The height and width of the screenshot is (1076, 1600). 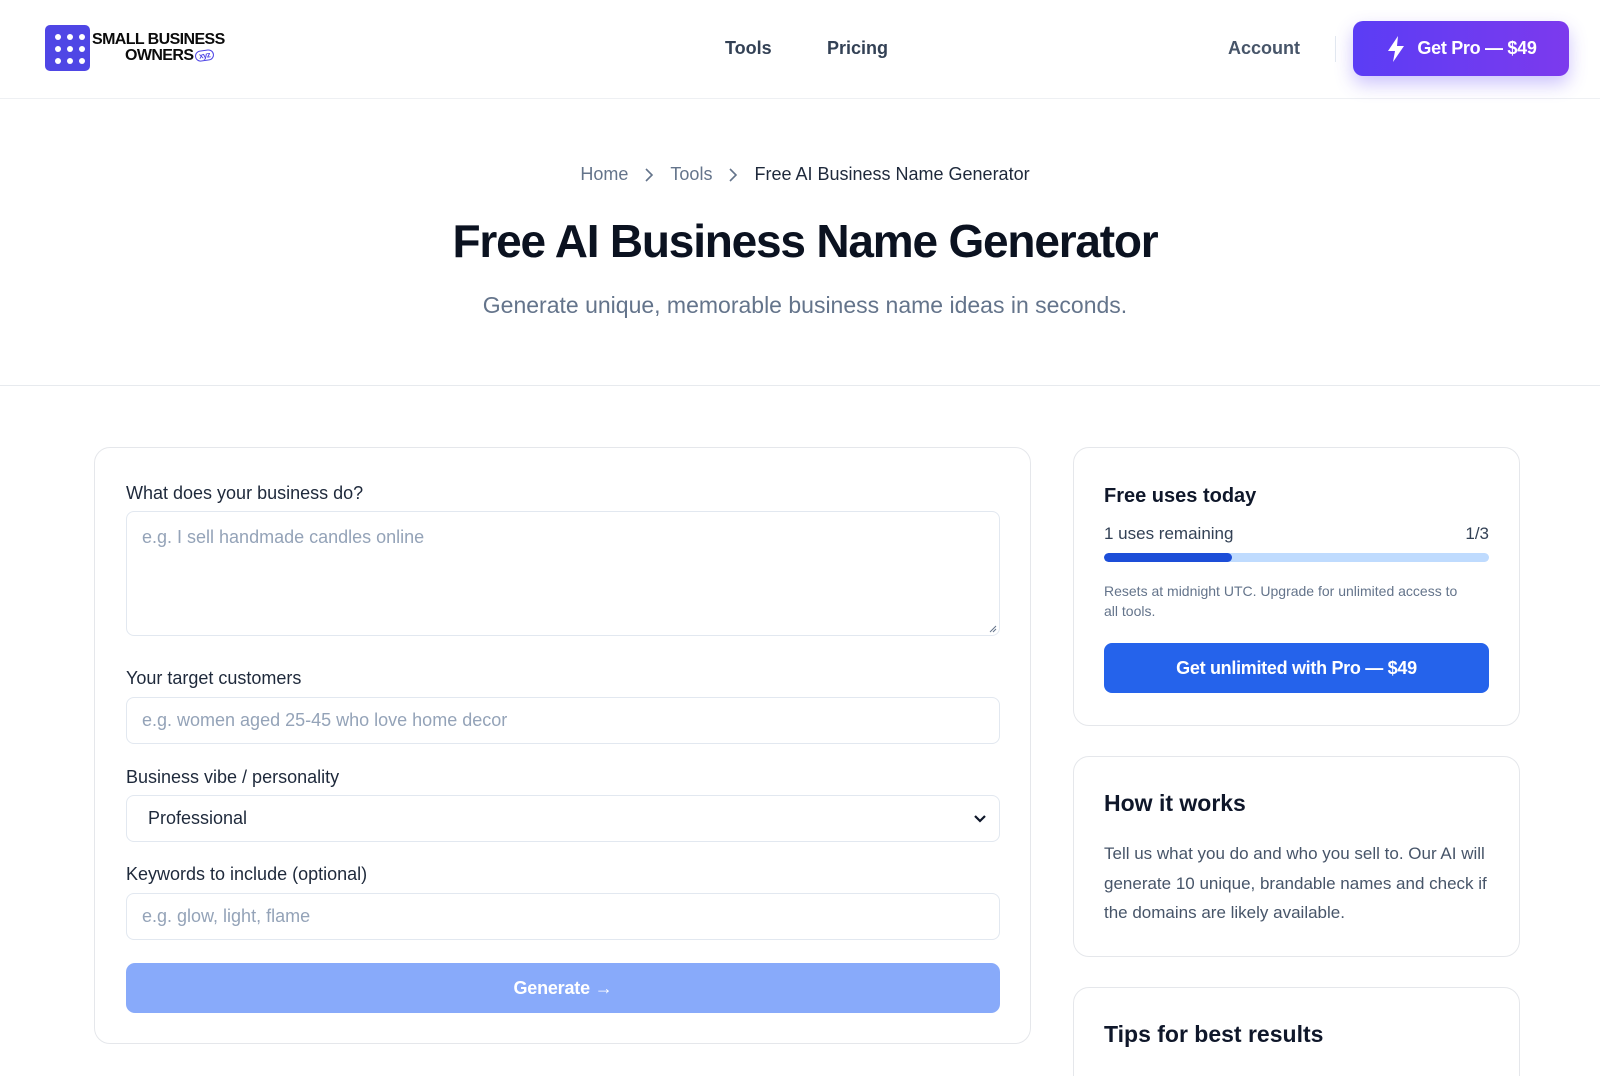 What do you see at coordinates (992, 628) in the screenshot?
I see `resize-handle-icon` at bounding box center [992, 628].